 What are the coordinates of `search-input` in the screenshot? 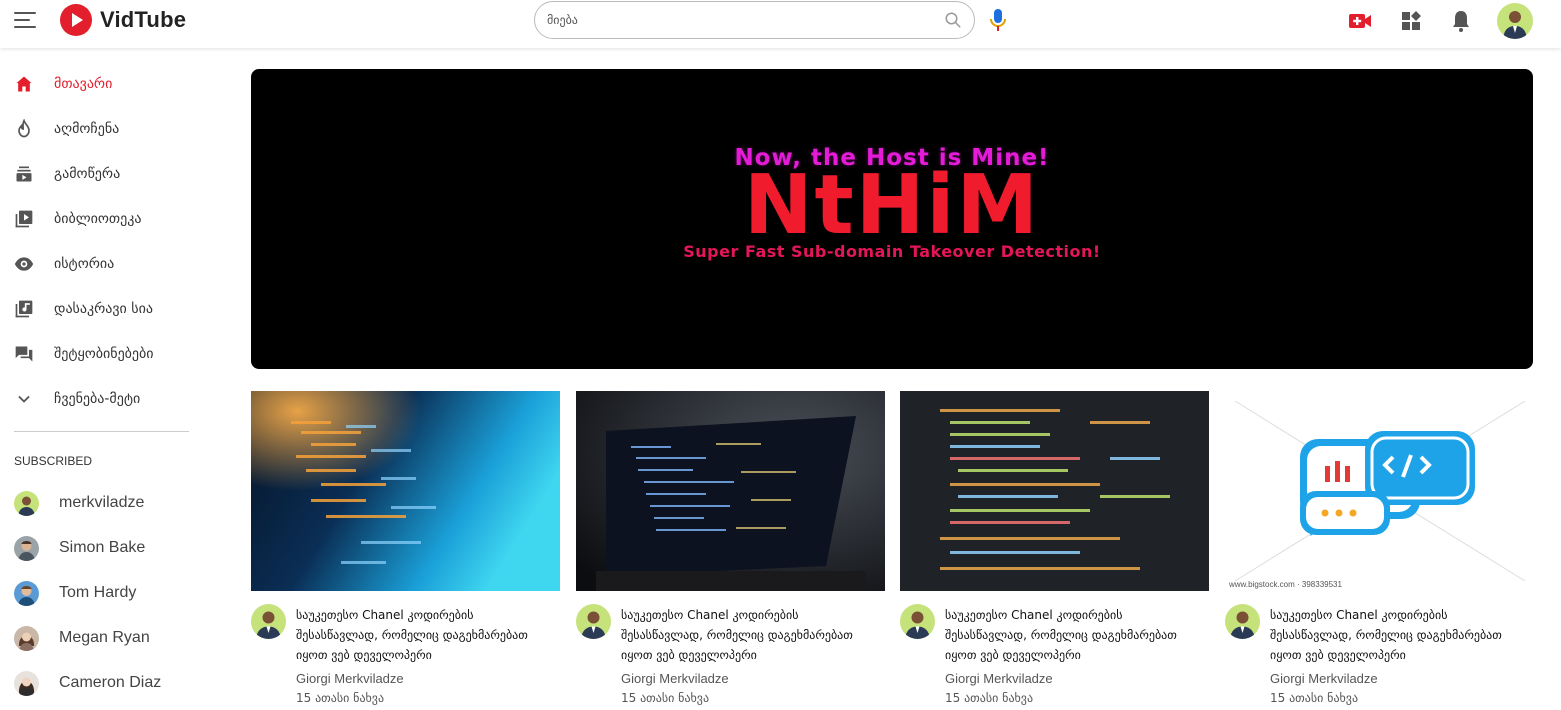 It's located at (737, 20).